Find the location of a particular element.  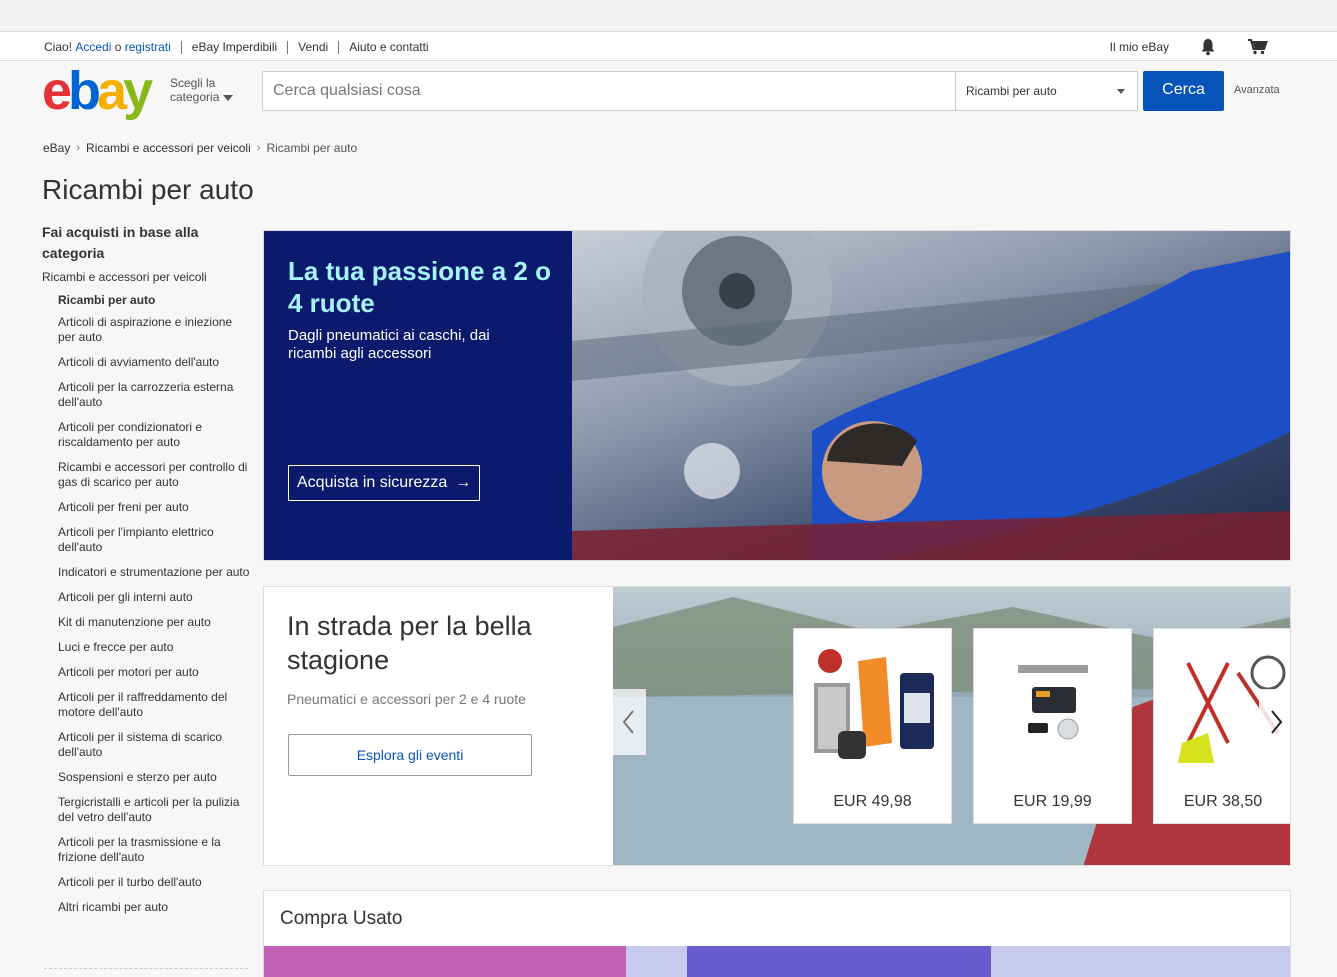

lake-background-image: EUR 49,98 EUR 19,99 EUR 38,50 is located at coordinates (951, 726).